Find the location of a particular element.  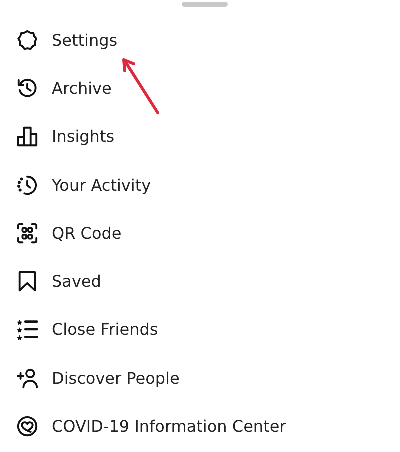

qr-code-icon is located at coordinates (27, 233).